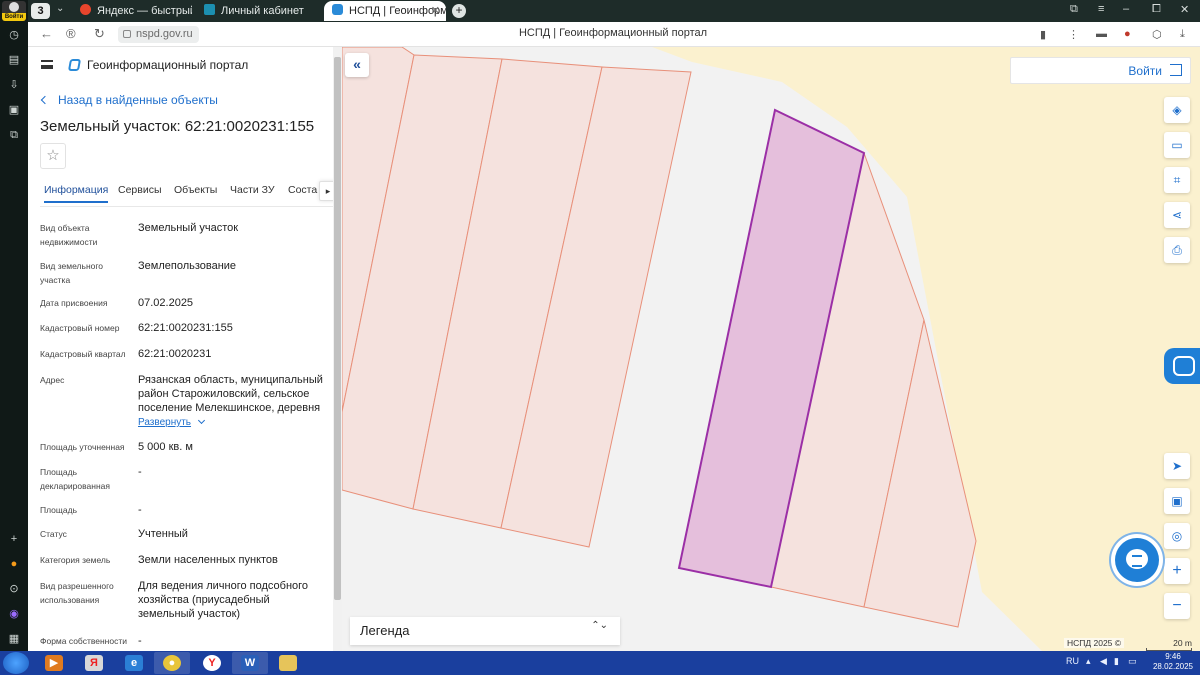 The height and width of the screenshot is (675, 1200). Describe the element at coordinates (14, 639) in the screenshot. I see `more-panel-icon: ▦` at that location.